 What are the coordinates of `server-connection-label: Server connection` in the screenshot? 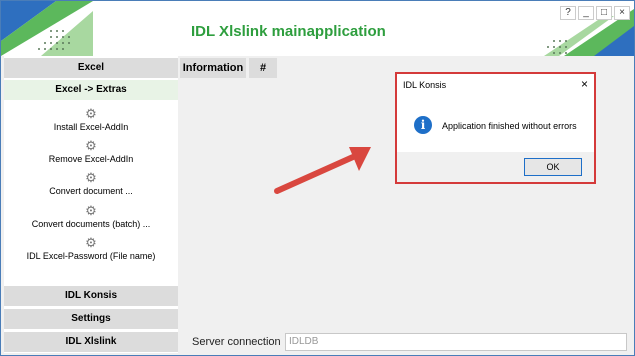 It's located at (236, 342).